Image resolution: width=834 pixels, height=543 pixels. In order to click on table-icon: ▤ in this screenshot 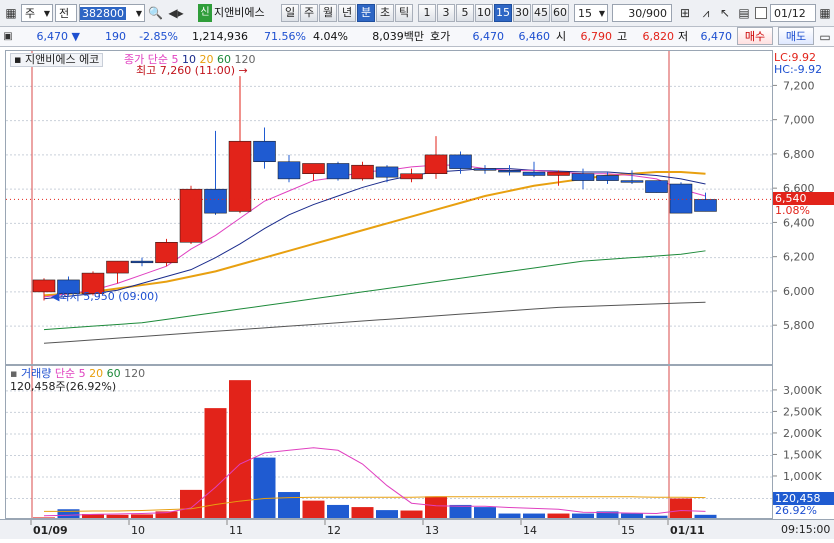, I will do `click(744, 13)`.